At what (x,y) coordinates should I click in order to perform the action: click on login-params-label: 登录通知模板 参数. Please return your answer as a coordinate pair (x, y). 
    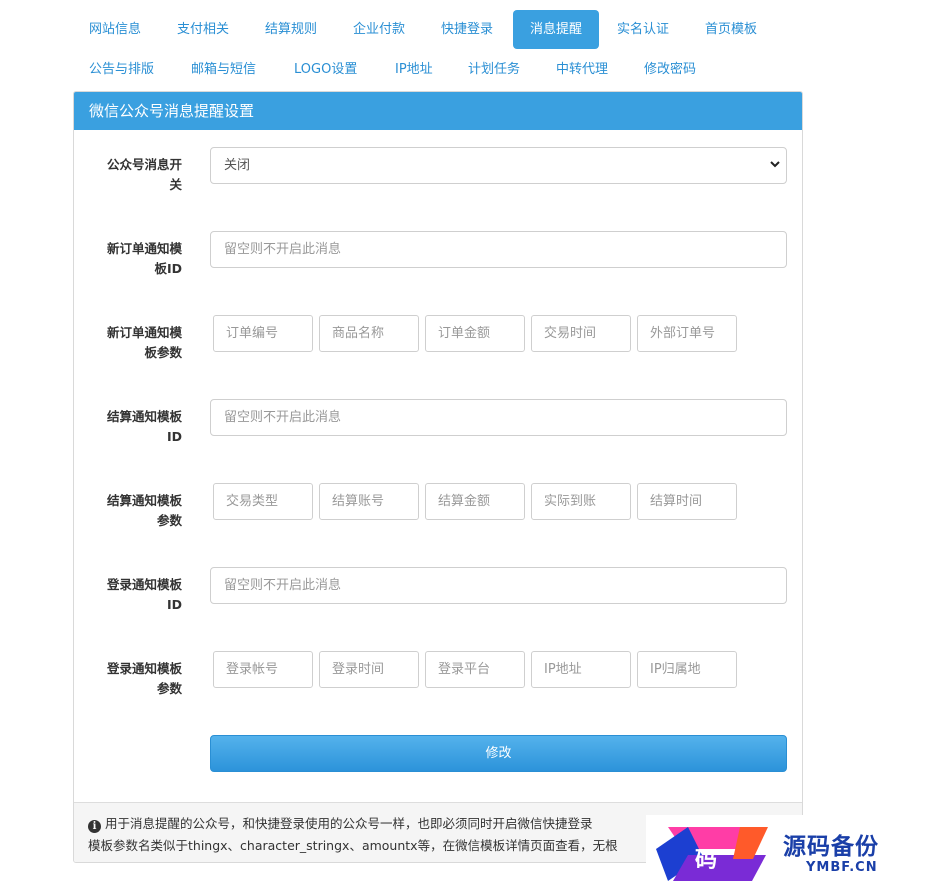
    Looking at the image, I should click on (137, 679).